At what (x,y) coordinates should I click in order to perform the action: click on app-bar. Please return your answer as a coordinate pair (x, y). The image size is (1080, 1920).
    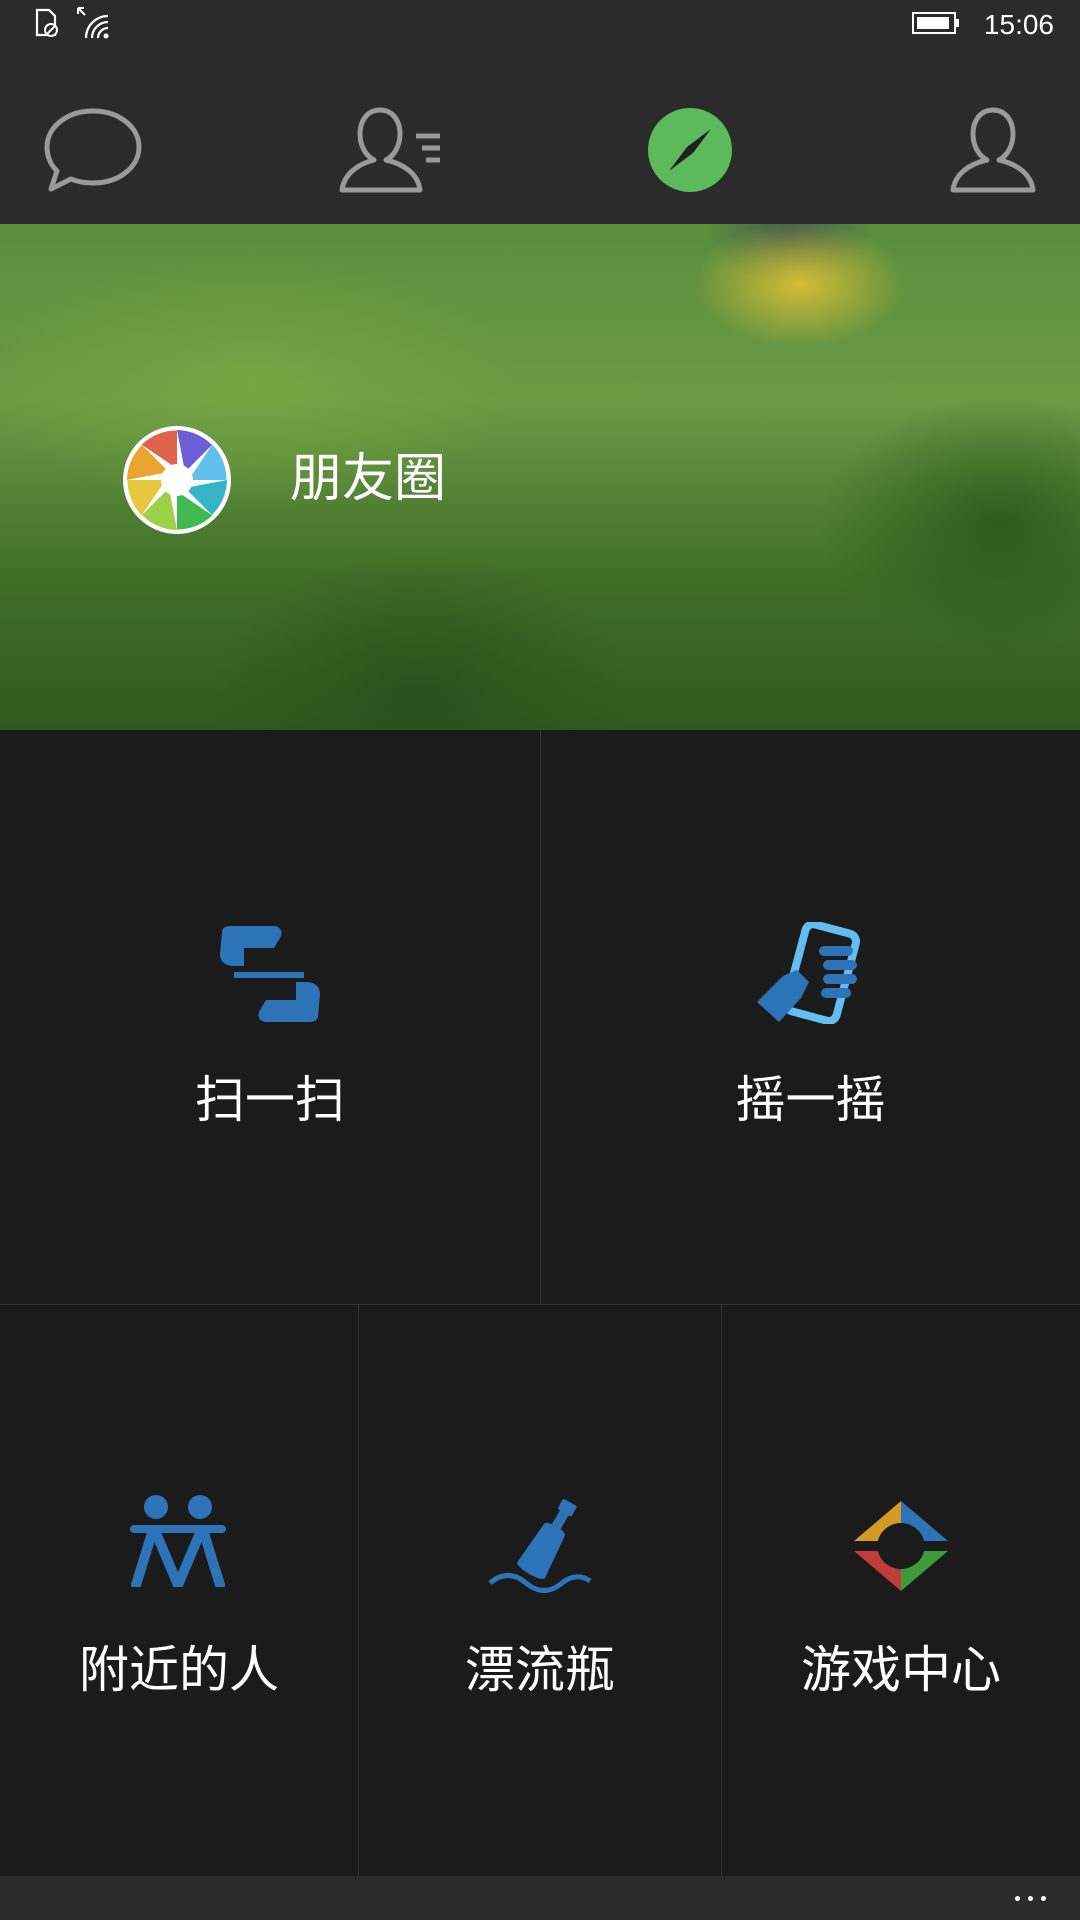
    Looking at the image, I should click on (540, 1898).